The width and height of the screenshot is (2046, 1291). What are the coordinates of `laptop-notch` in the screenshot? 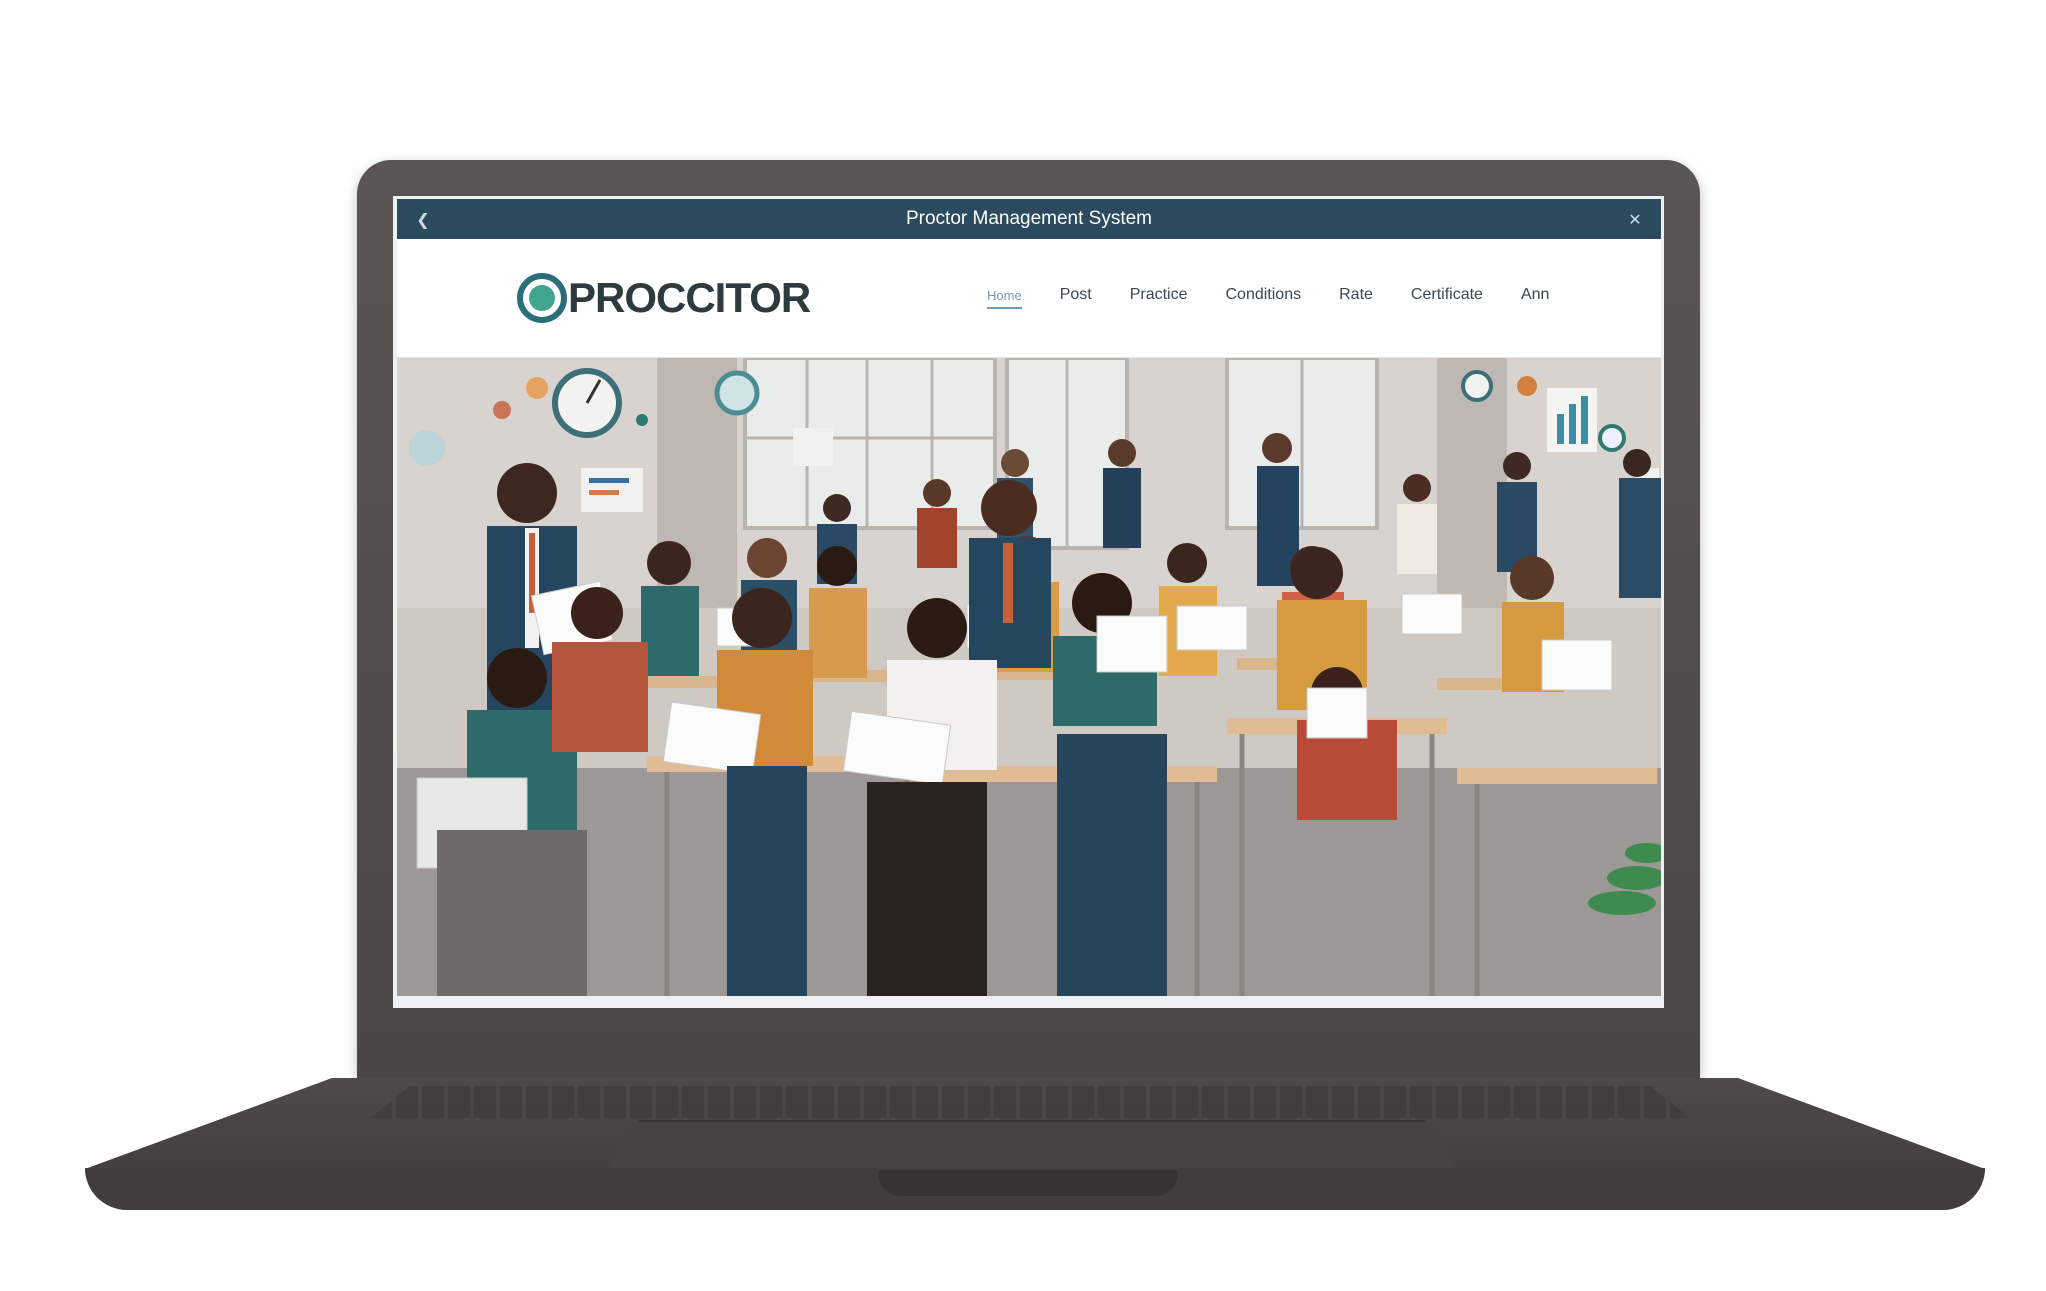 It's located at (1028, 1183).